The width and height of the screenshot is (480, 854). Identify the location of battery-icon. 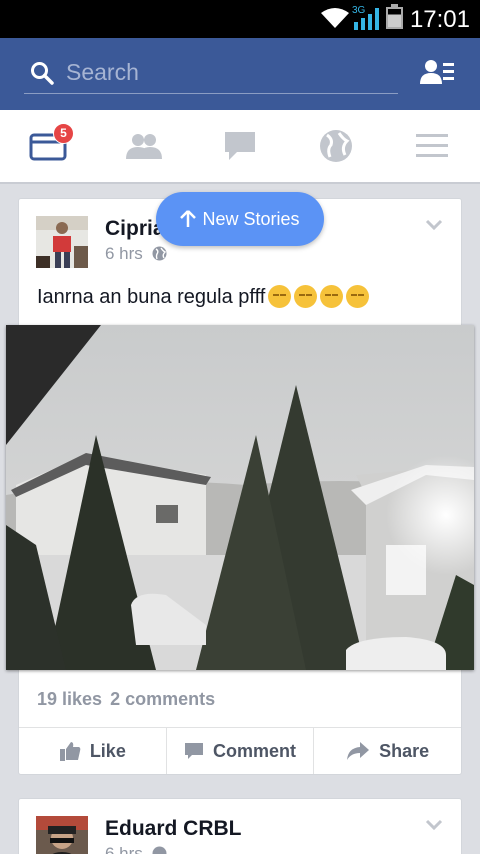
(394, 16).